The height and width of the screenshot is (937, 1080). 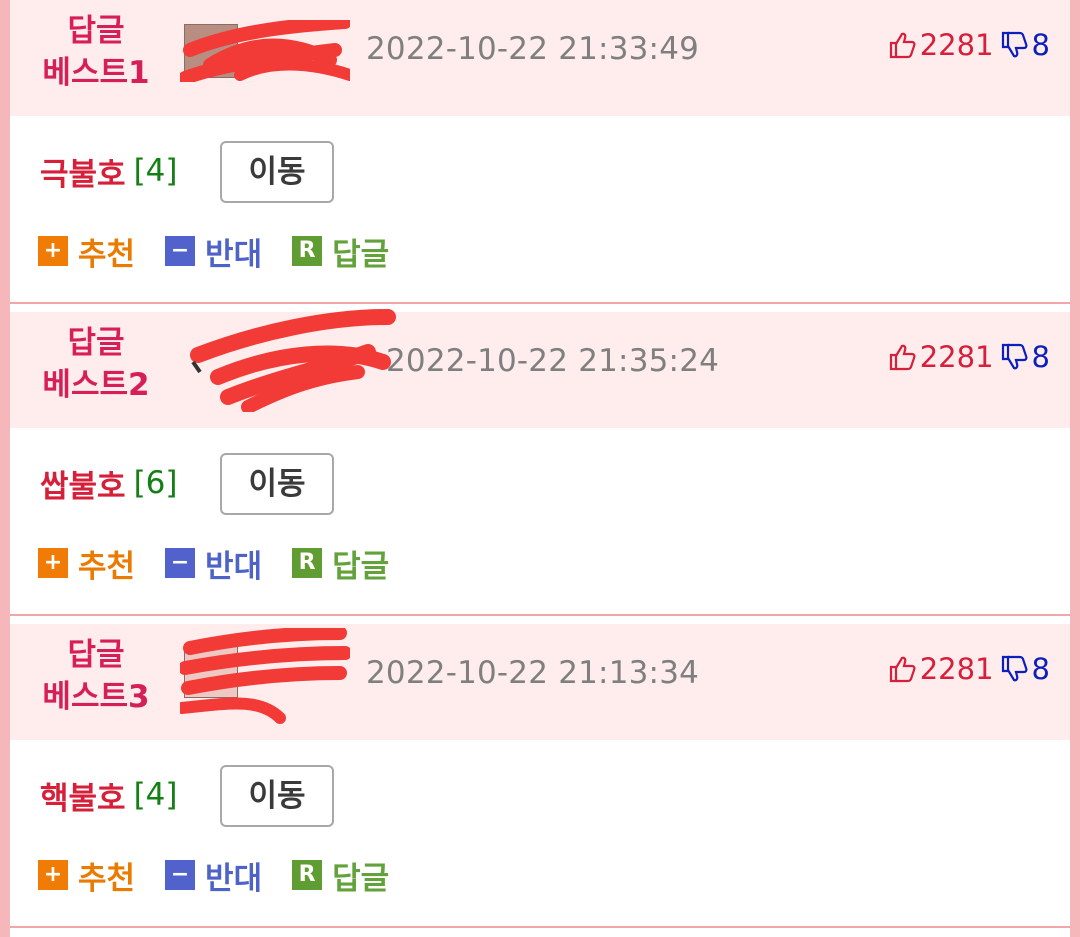 I want to click on post-datetime: 2022-10-22 21:35:24, so click(x=553, y=361).